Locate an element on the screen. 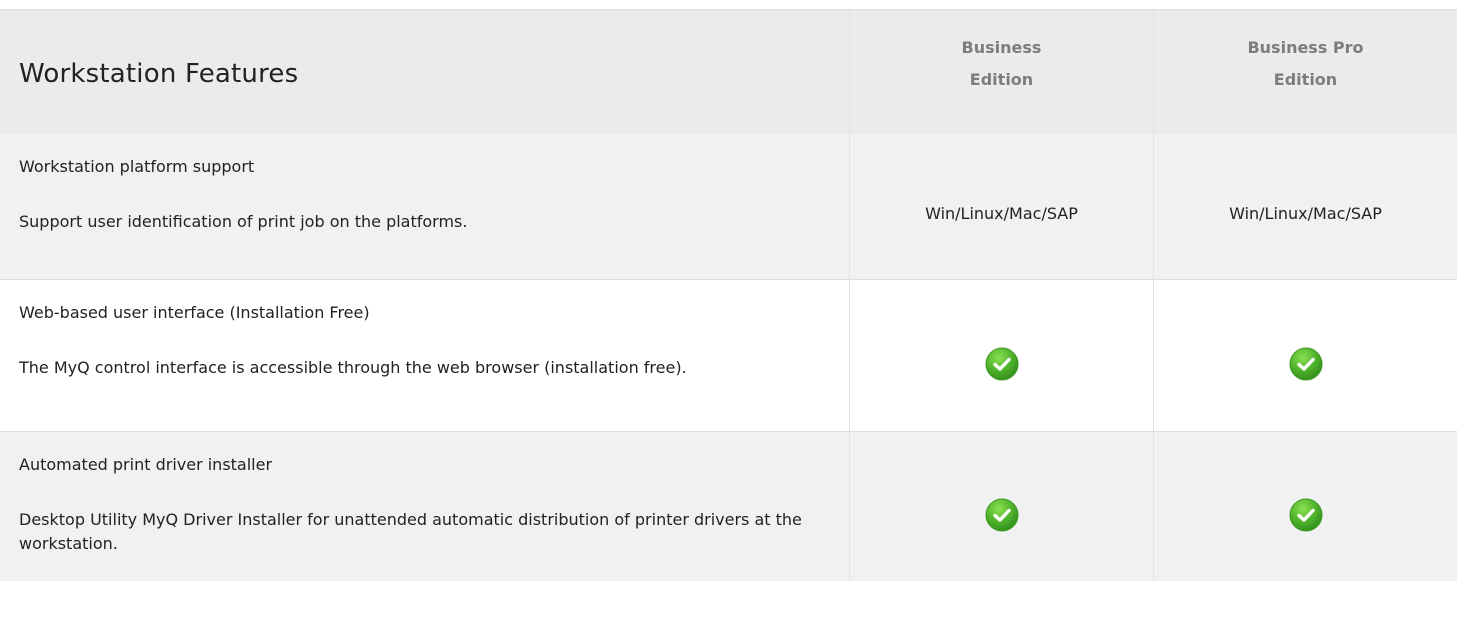  business-pro-value: Win/Linux/Mac/SAP is located at coordinates (1305, 213).